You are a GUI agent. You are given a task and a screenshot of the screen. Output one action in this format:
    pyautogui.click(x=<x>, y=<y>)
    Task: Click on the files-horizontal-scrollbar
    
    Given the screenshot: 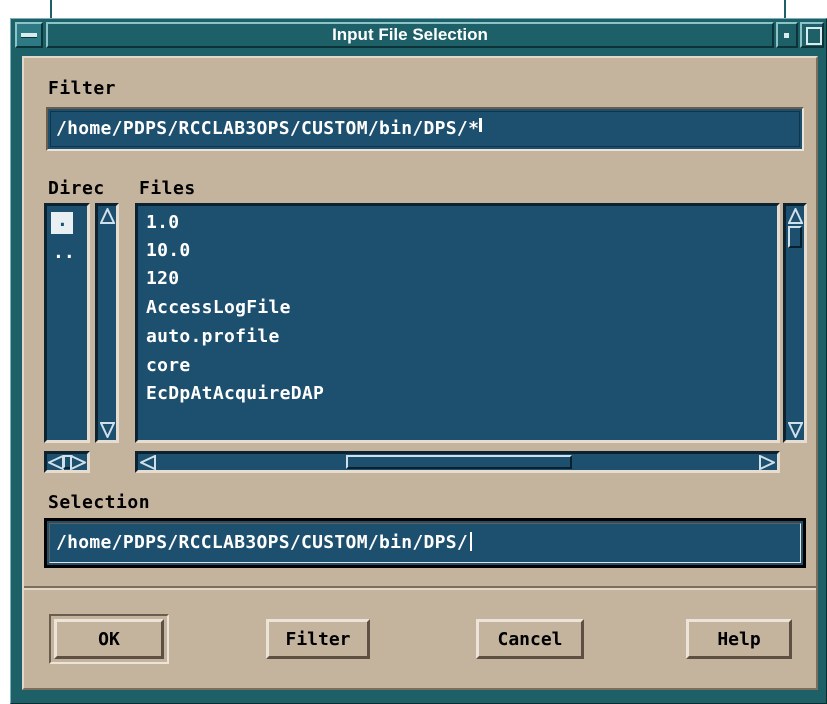 What is the action you would take?
    pyautogui.click(x=457, y=462)
    